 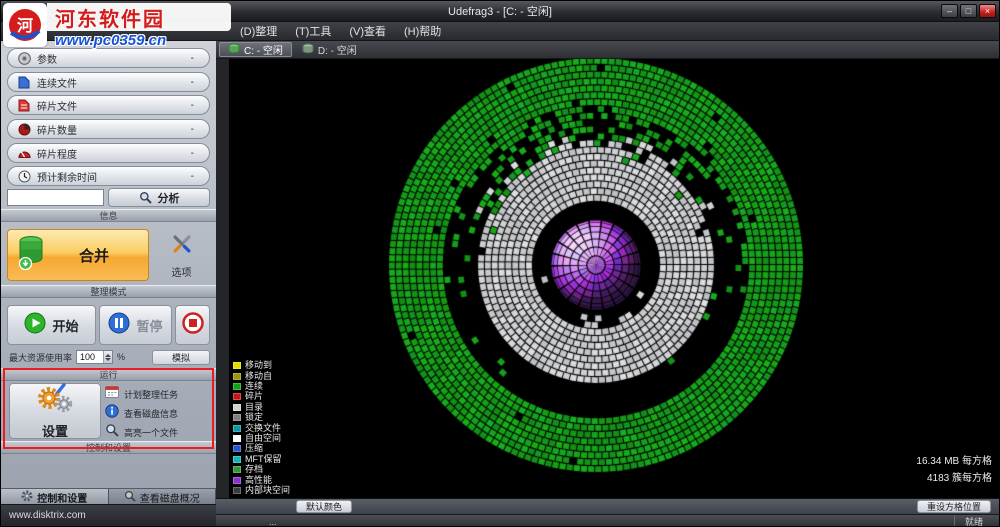 I want to click on stat-label: 碎片程度, so click(x=57, y=155).